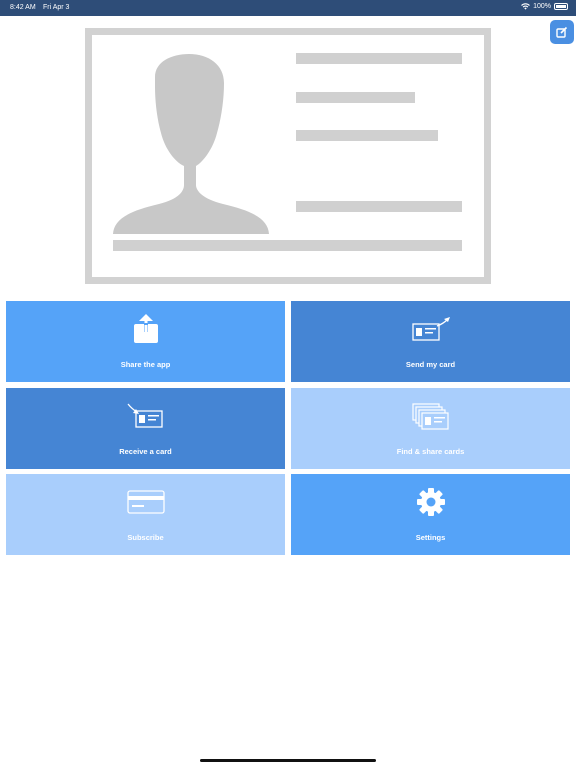 This screenshot has height=768, width=576. I want to click on share-app-tile: Share the app, so click(145, 341).